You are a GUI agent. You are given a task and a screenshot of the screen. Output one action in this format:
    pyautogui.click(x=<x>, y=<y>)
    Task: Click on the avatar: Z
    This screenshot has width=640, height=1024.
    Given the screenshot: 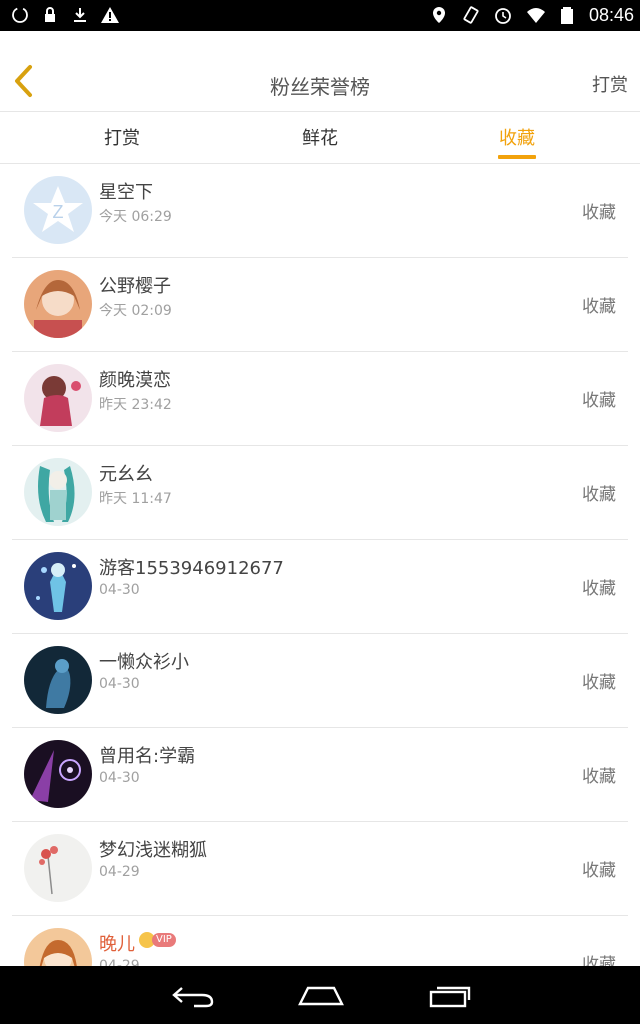 What is the action you would take?
    pyautogui.click(x=58, y=210)
    